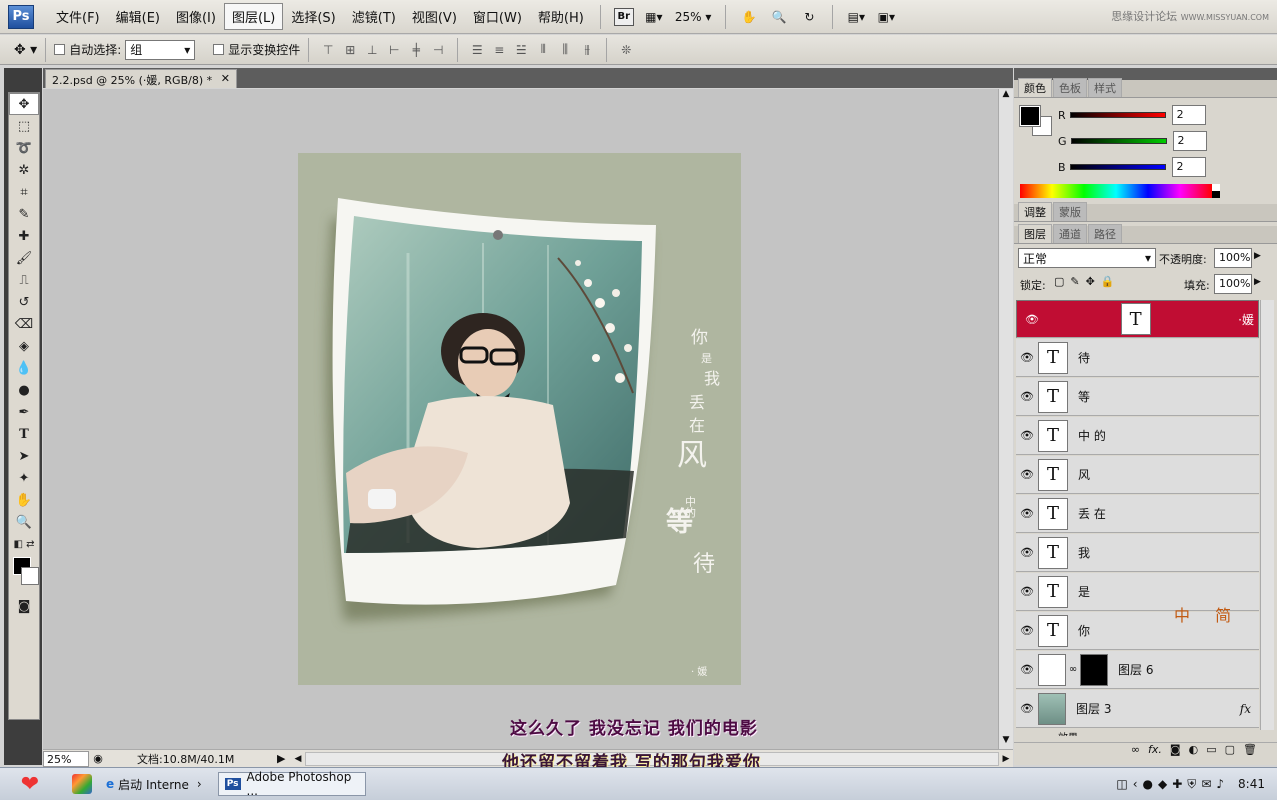 The image size is (1277, 800). I want to click on green-value-input: 2, so click(1189, 141).